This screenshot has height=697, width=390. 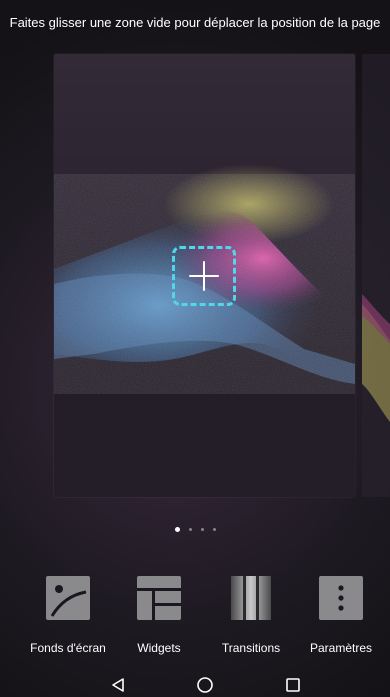 I want to click on transitions-button: Transitions, so click(x=251, y=613).